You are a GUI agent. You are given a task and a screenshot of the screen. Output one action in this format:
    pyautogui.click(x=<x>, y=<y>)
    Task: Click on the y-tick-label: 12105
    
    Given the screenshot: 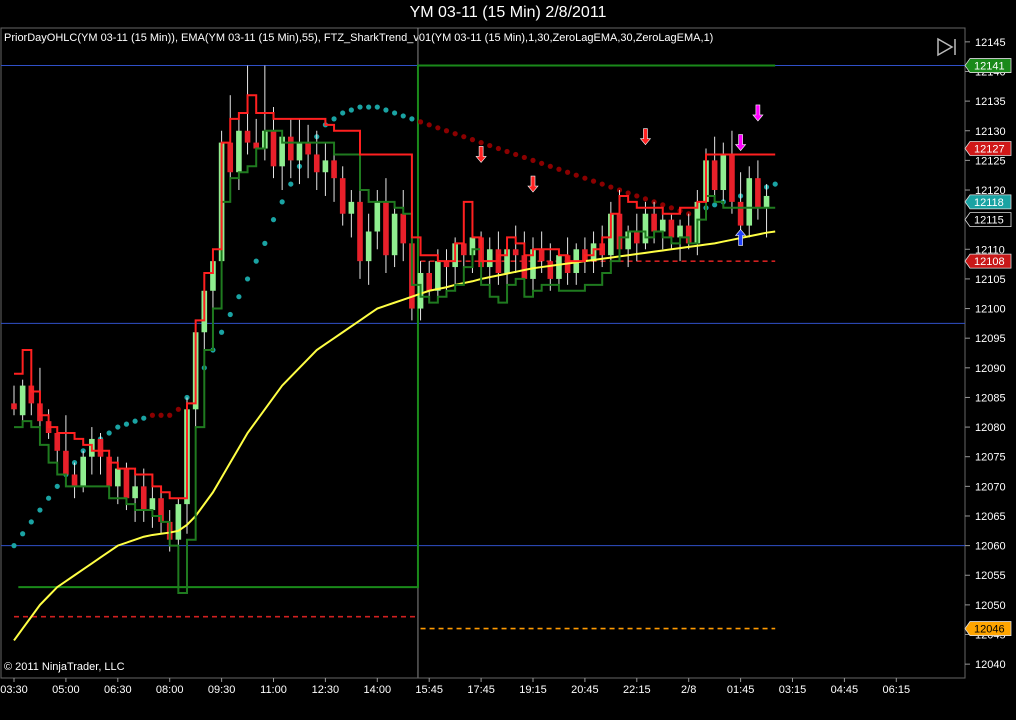 What is the action you would take?
    pyautogui.click(x=990, y=280)
    